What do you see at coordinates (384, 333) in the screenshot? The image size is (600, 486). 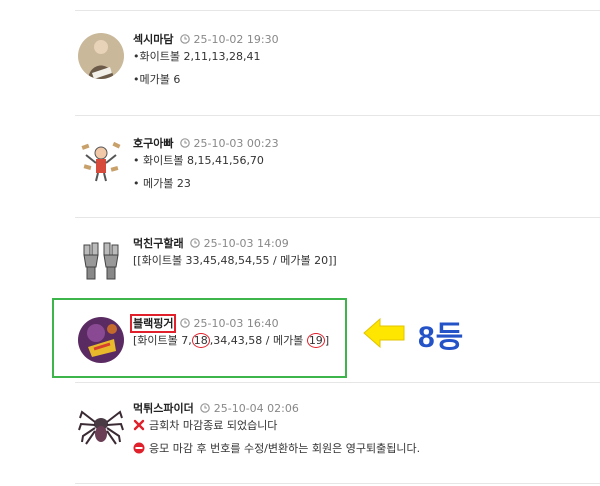 I see `arrow-left-icon` at bounding box center [384, 333].